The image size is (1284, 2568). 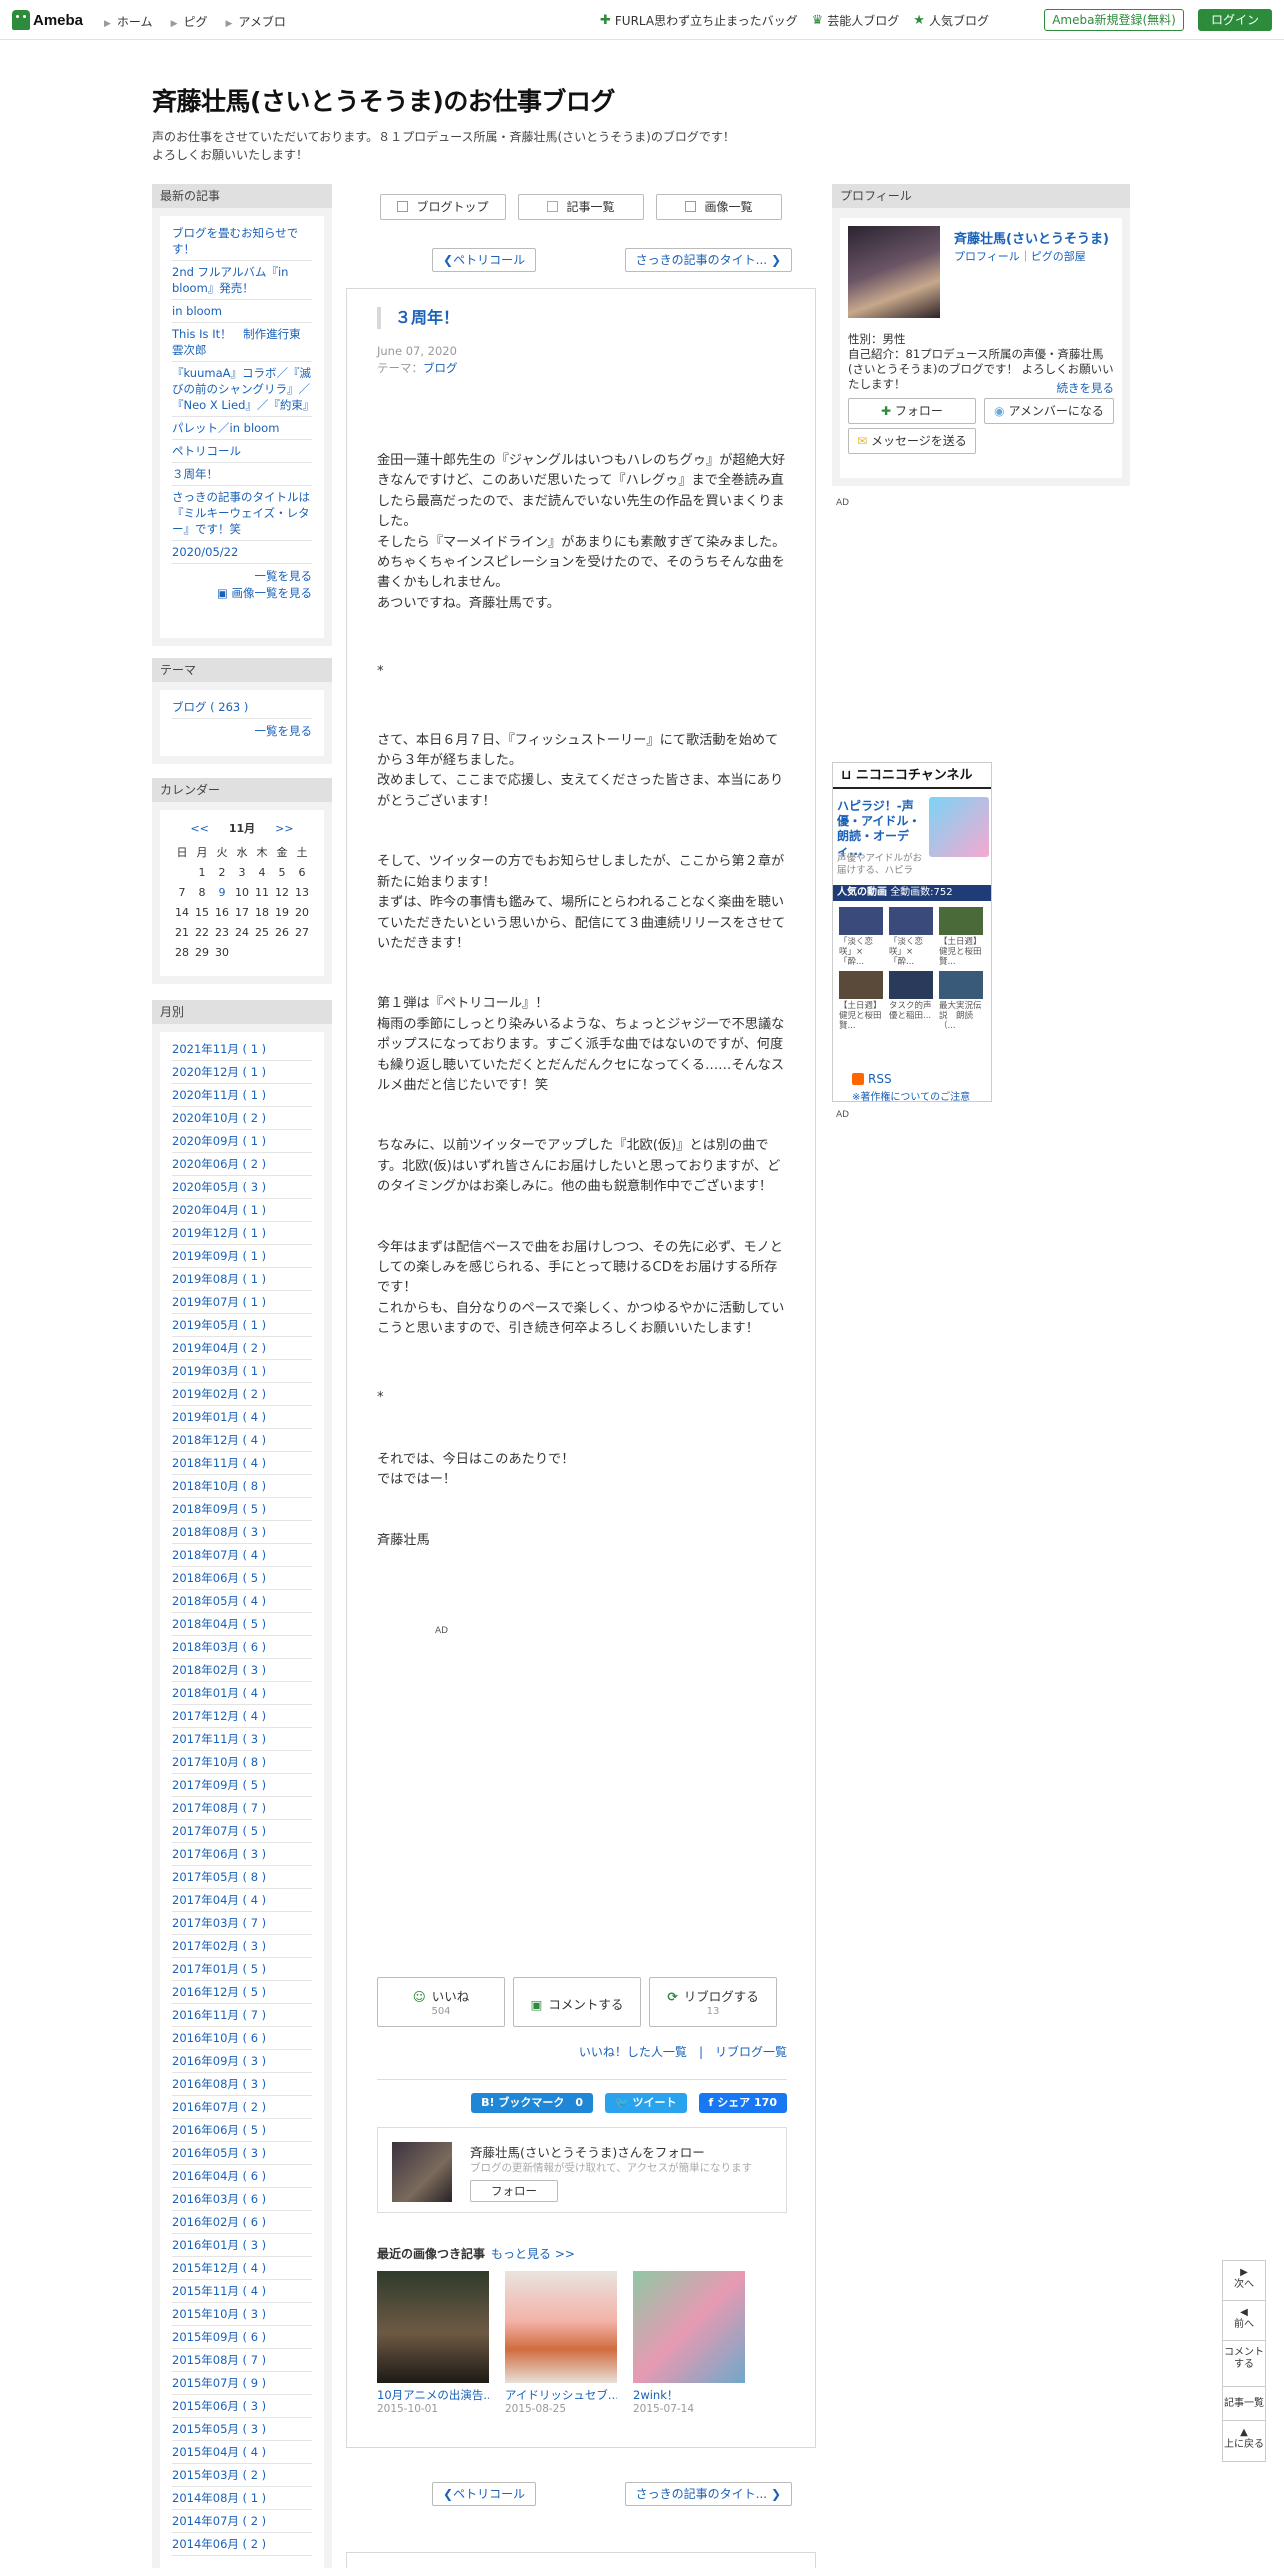 What do you see at coordinates (242, 1647) in the screenshot?
I see `month-archive-link: 2018年03月 ( 6 )` at bounding box center [242, 1647].